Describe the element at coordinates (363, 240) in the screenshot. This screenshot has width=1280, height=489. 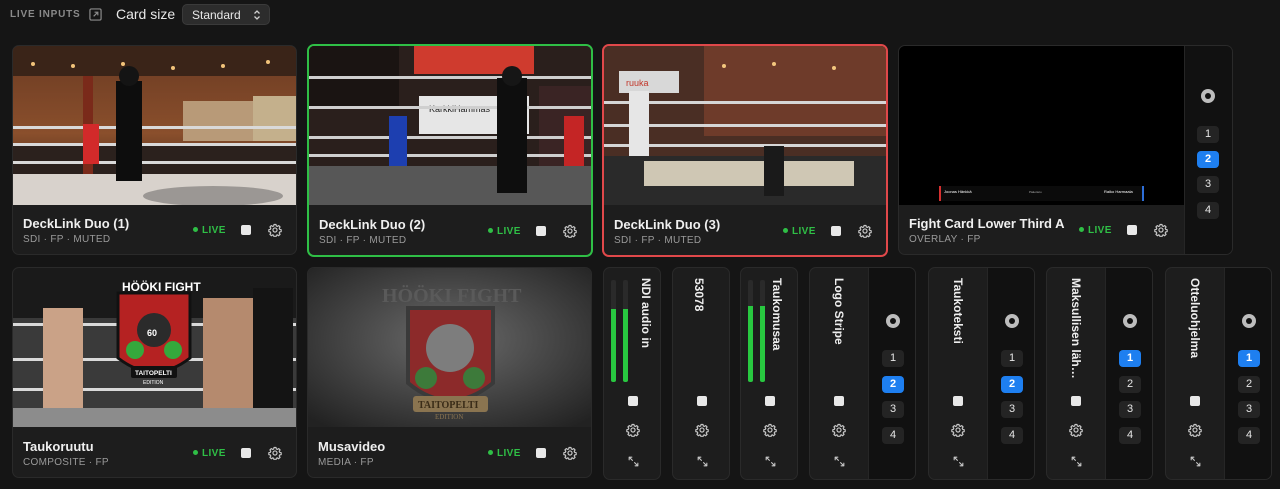
I see `card-subtitle: SDI · FP · MUTED` at that location.